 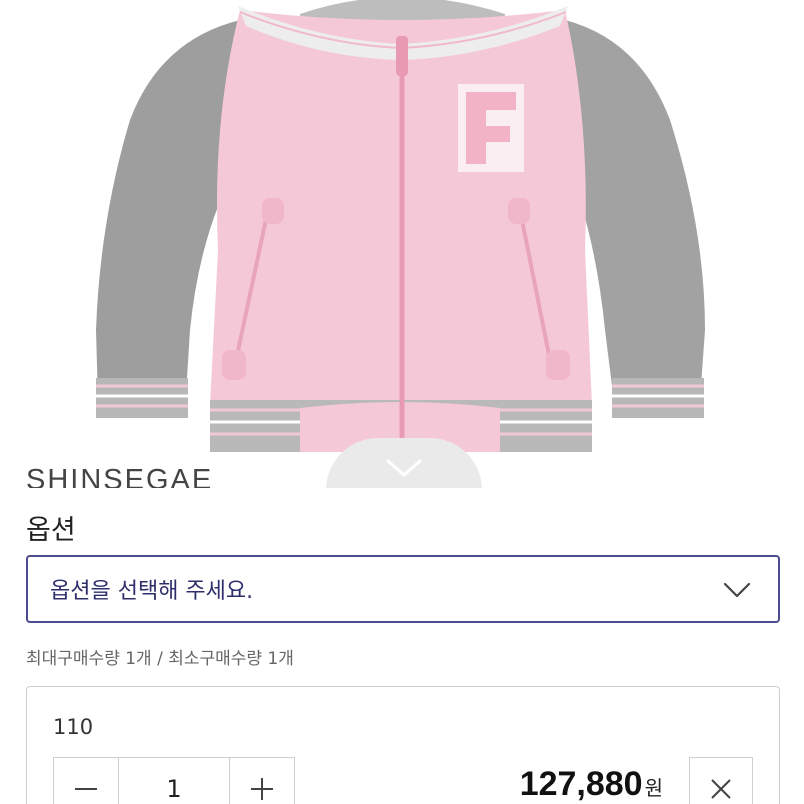 I want to click on remove-option-button, so click(x=721, y=780).